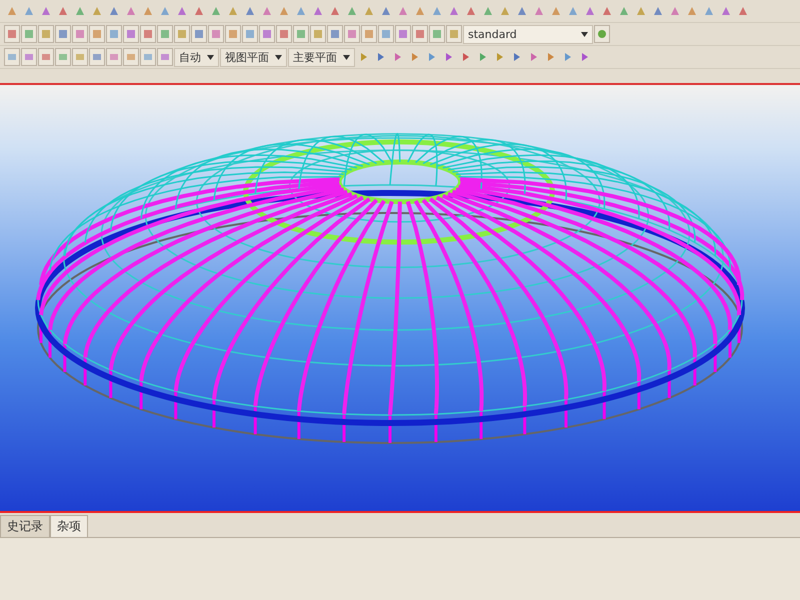  What do you see at coordinates (528, 34) in the screenshot?
I see `style-dropdown: standard` at bounding box center [528, 34].